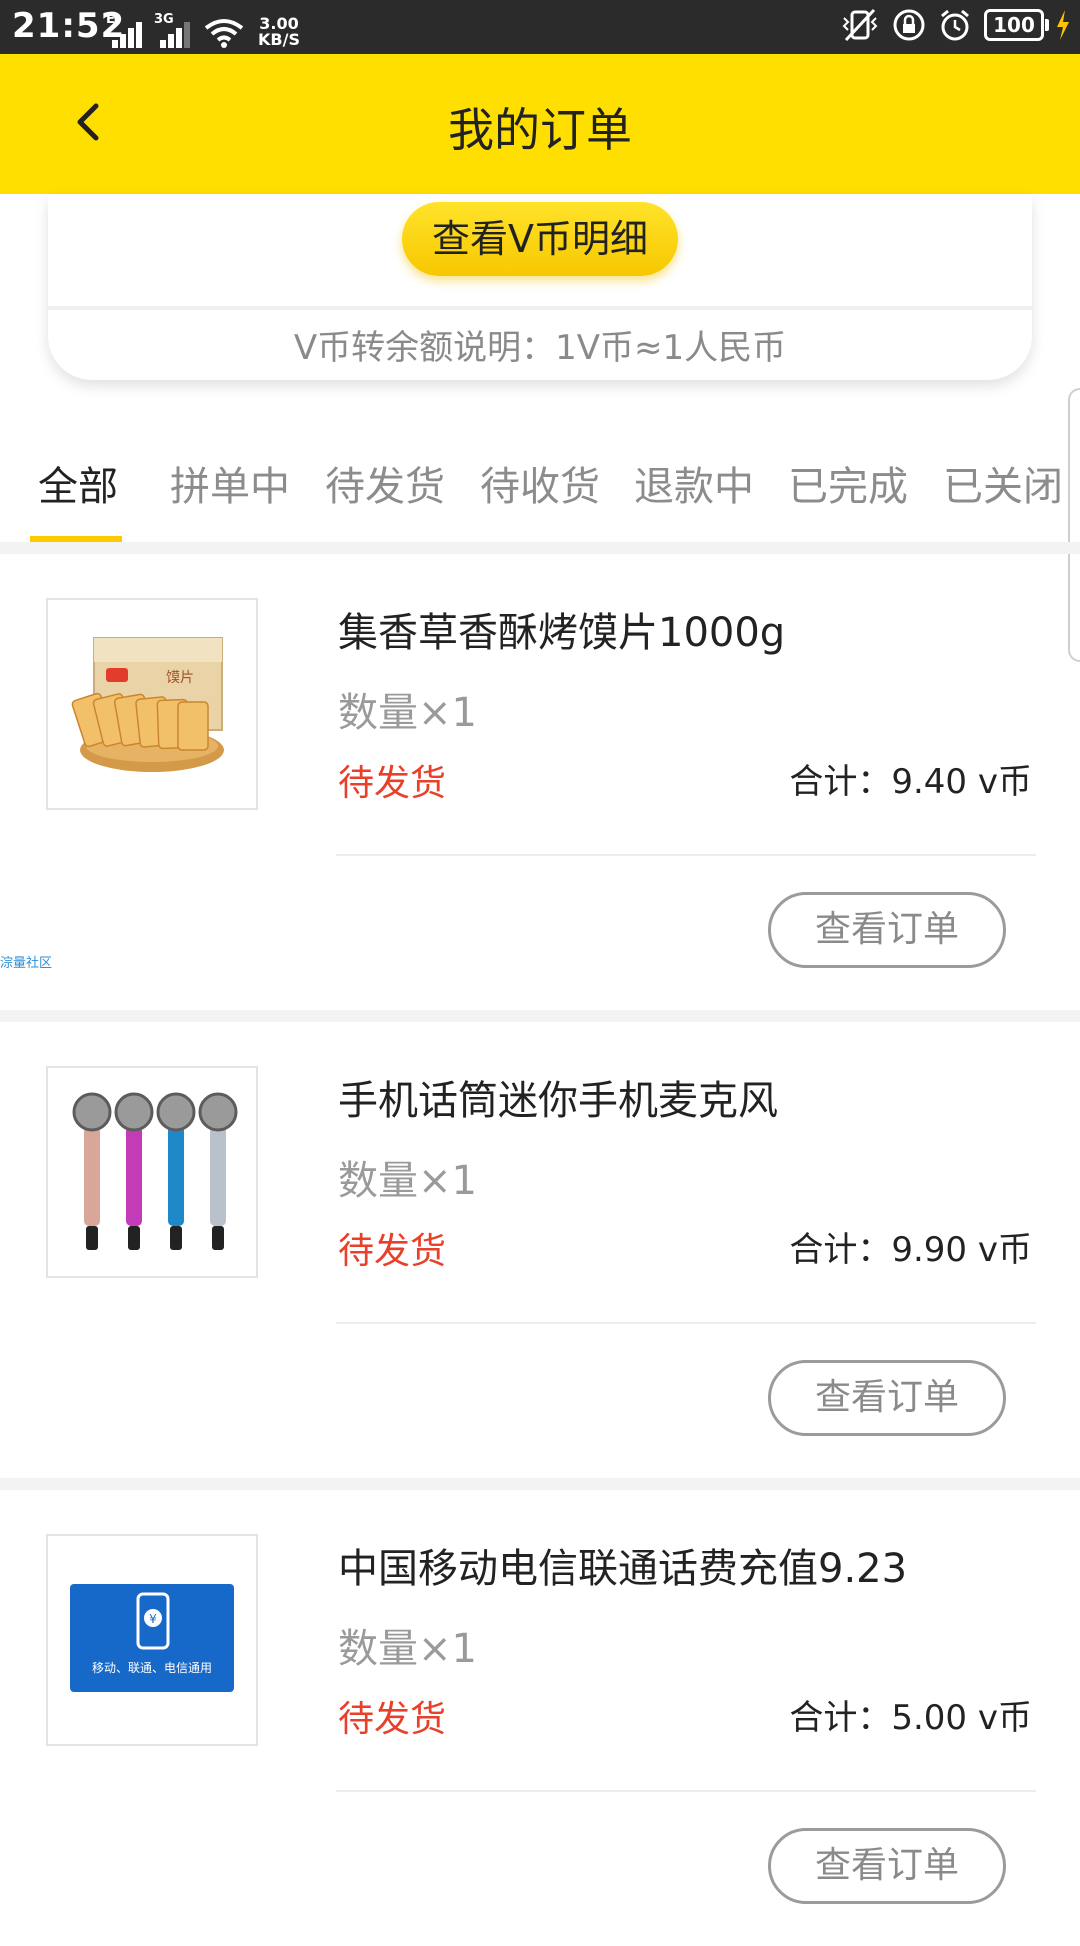  I want to click on tab-completed: 已完成, so click(848, 483).